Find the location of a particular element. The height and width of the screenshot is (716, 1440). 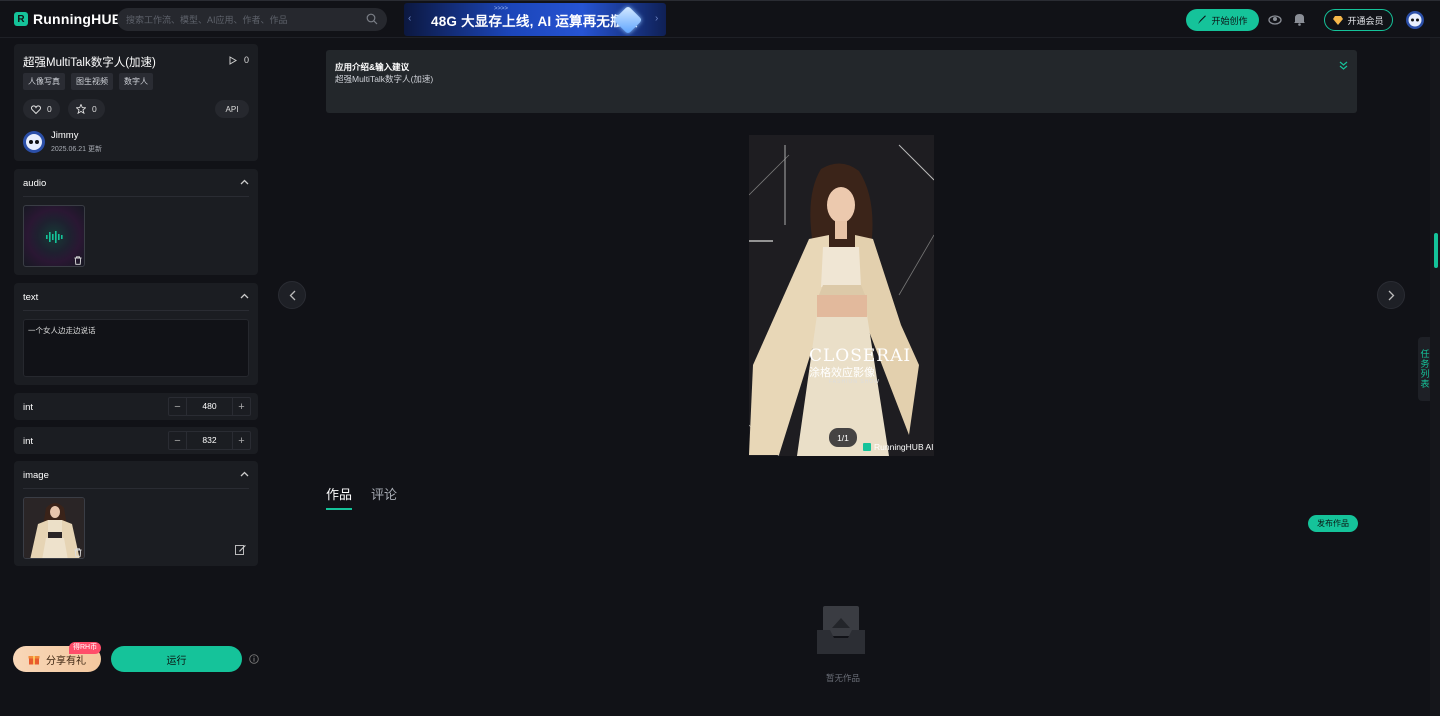

start-create-label: 开始创作 is located at coordinates (1229, 20).